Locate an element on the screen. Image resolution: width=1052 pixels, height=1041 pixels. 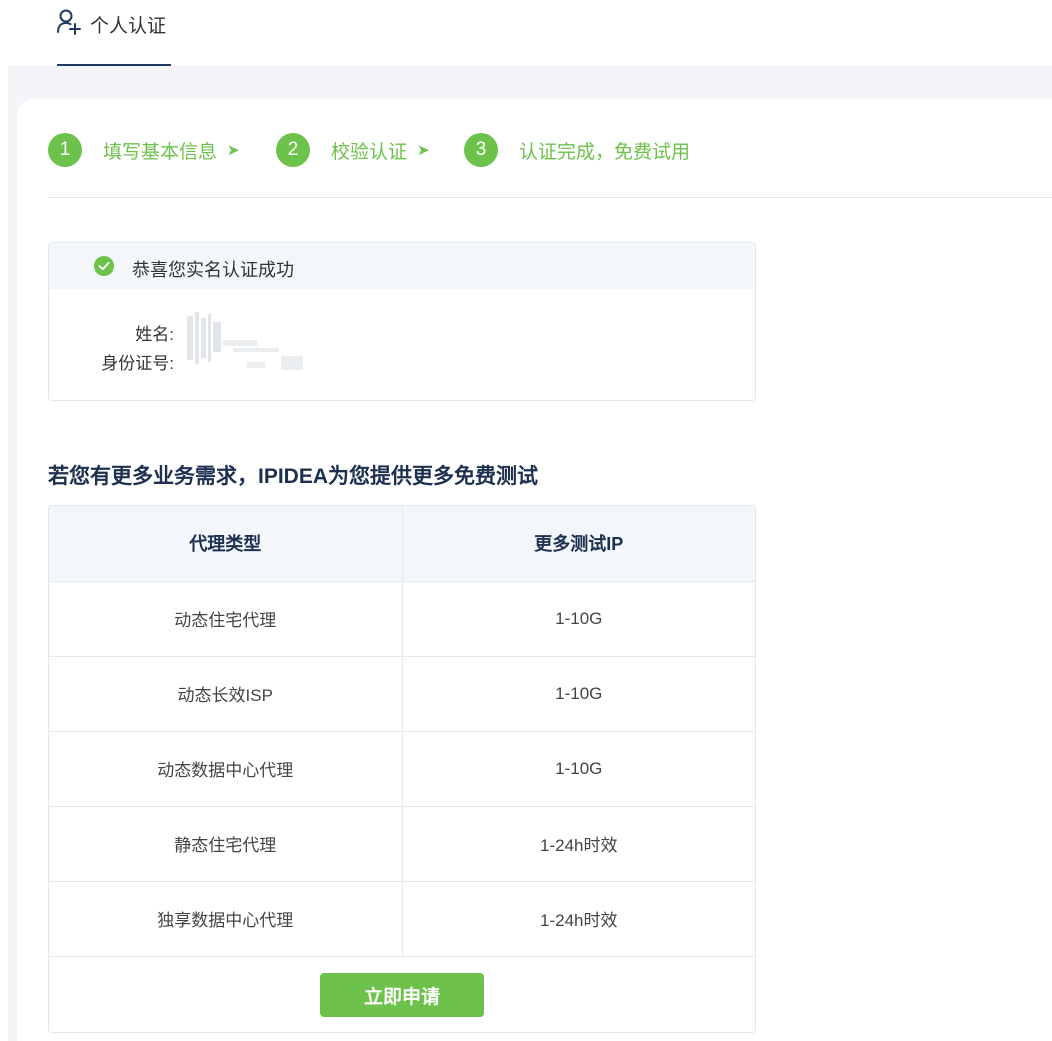
table-row: 独享数据中心代理 1-24h时效 is located at coordinates (402, 919).